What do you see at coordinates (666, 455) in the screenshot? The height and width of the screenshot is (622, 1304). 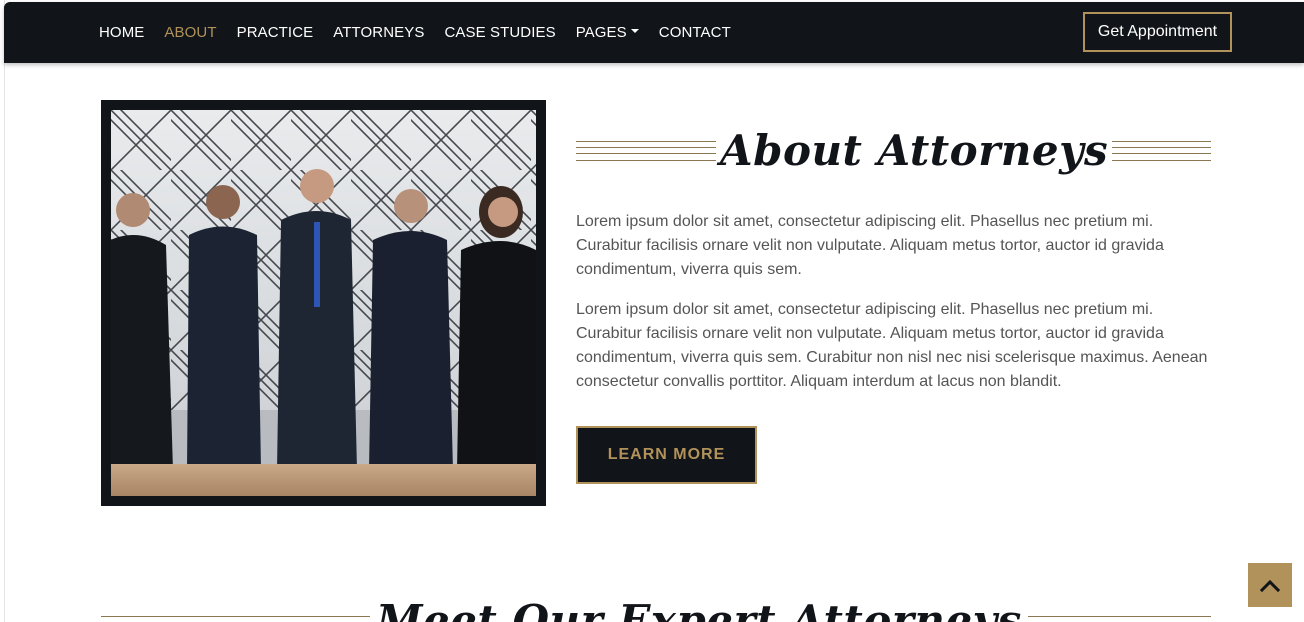 I see `learn-more-button: LEARN MORE` at bounding box center [666, 455].